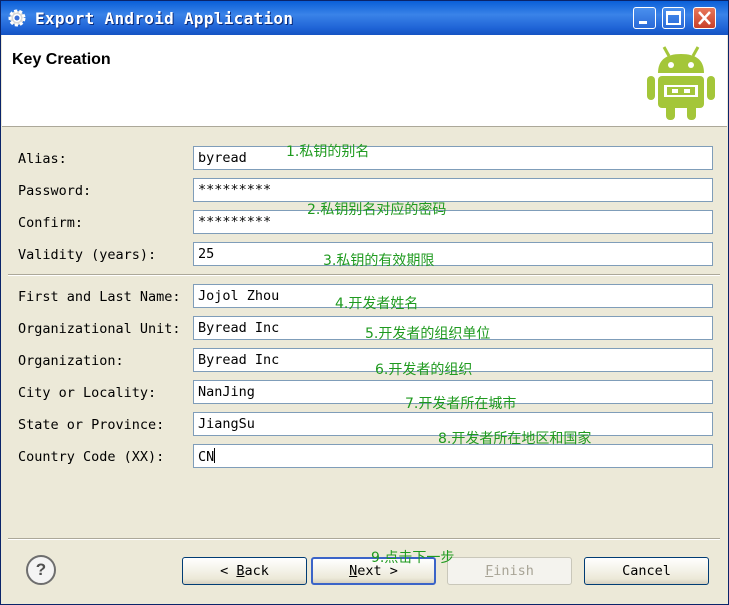 This screenshot has width=729, height=605. I want to click on annotation-organization: 6.开发者的组织, so click(424, 370).